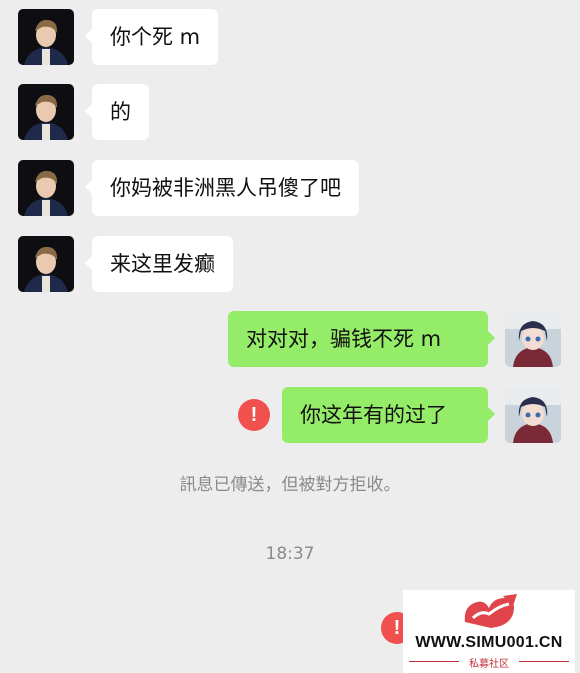 This screenshot has height=673, width=580. I want to click on message-bubble-incoming: 来这里发癫, so click(159, 264).